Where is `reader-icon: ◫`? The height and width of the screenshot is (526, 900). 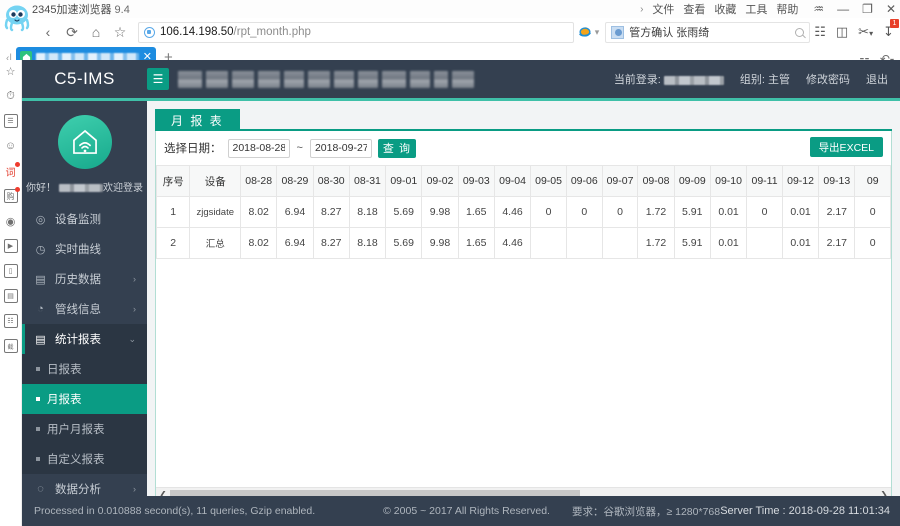 reader-icon: ◫ is located at coordinates (842, 32).